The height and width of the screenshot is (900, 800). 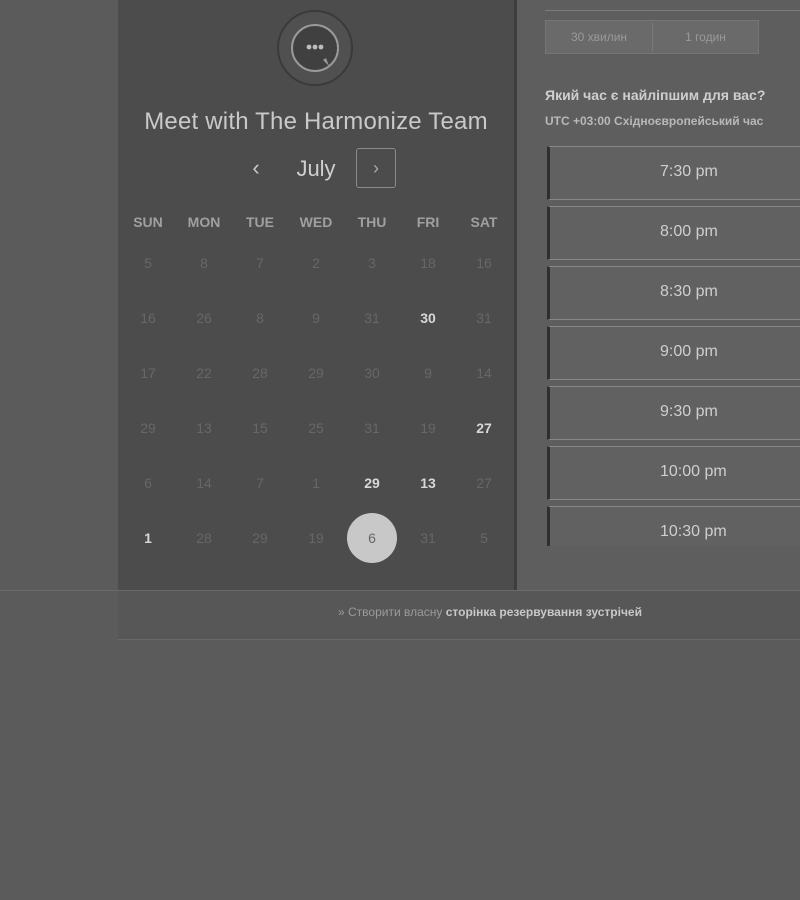 I want to click on month-navigation: ‹ July ›, so click(x=316, y=169).